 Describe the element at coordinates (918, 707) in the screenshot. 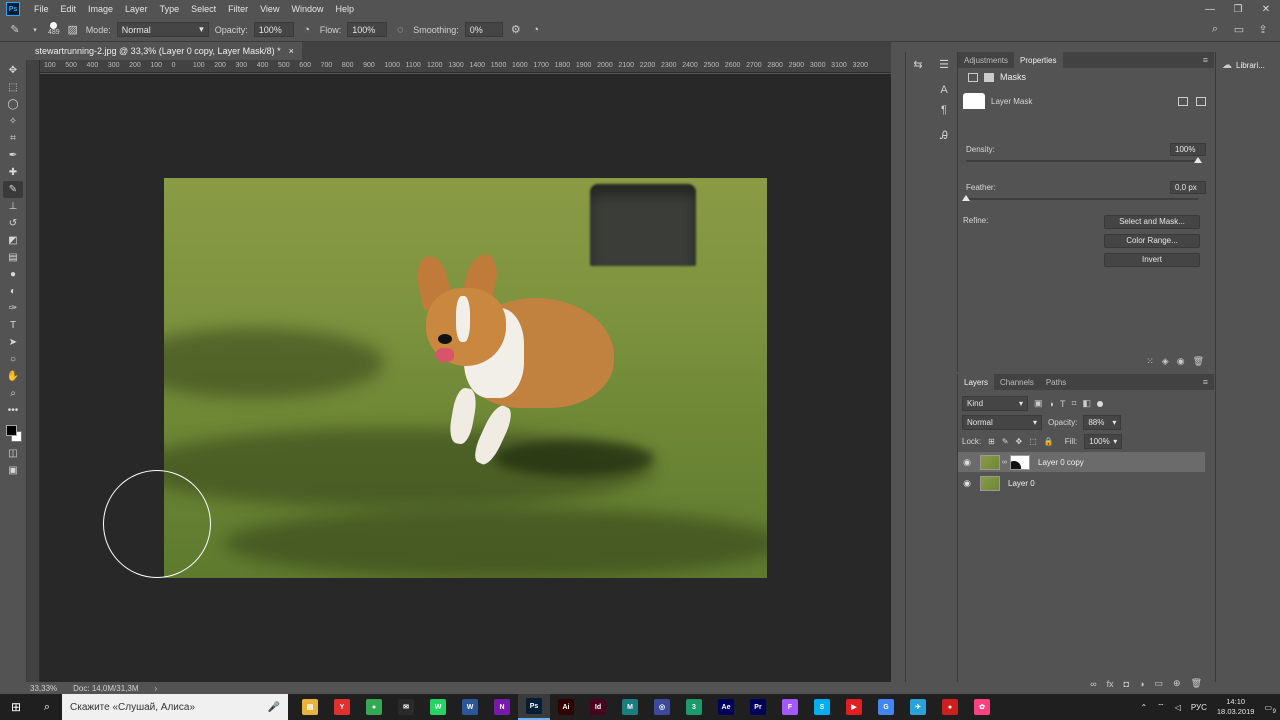

I see `taskbar-app-19: ✈` at that location.